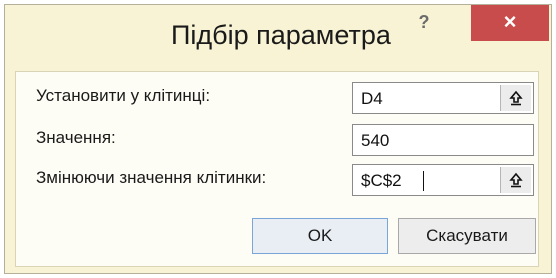 Image resolution: width=556 pixels, height=278 pixels. I want to click on close-icon: ×, so click(510, 21).